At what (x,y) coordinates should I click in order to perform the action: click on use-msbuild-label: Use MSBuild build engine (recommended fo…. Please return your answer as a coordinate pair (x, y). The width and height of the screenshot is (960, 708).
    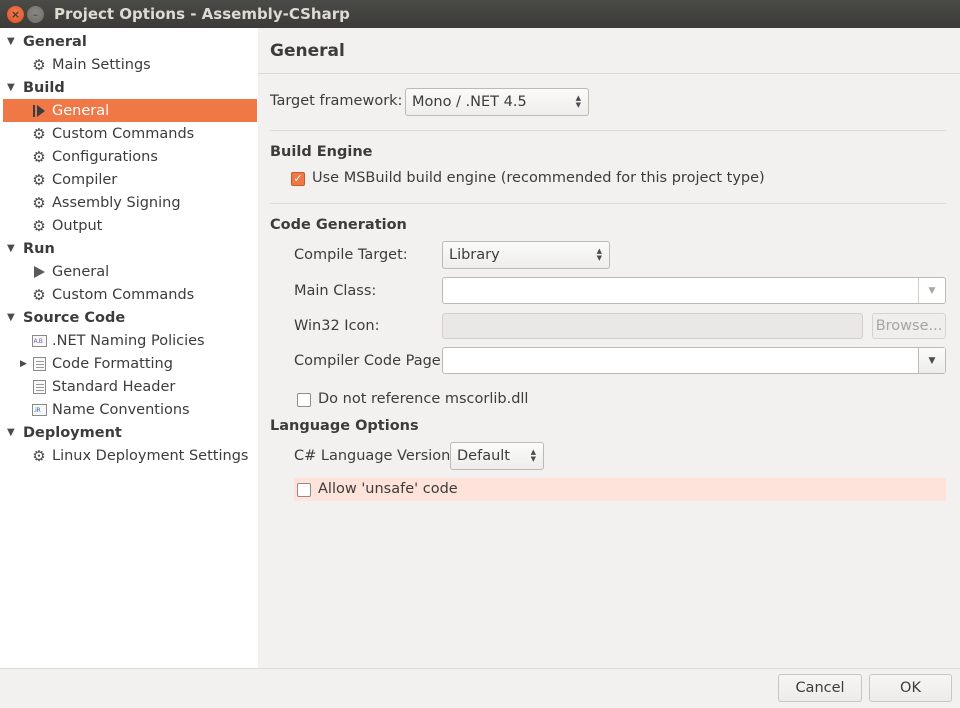
    Looking at the image, I should click on (538, 178).